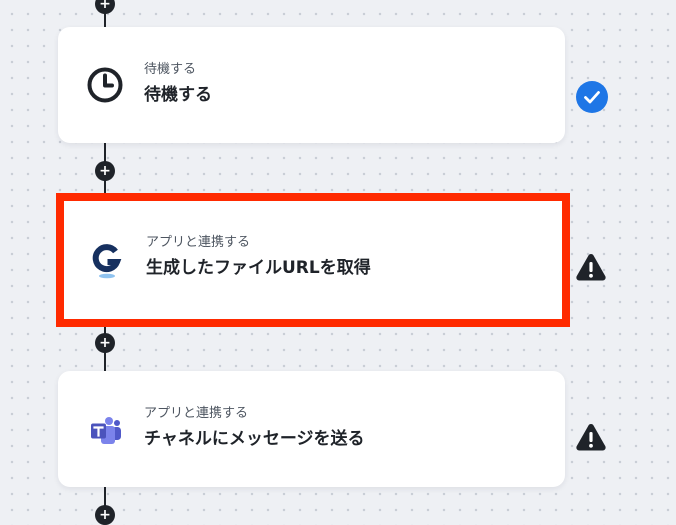 The width and height of the screenshot is (676, 525). Describe the element at coordinates (170, 69) in the screenshot. I see `step-category-label: 待機する` at that location.